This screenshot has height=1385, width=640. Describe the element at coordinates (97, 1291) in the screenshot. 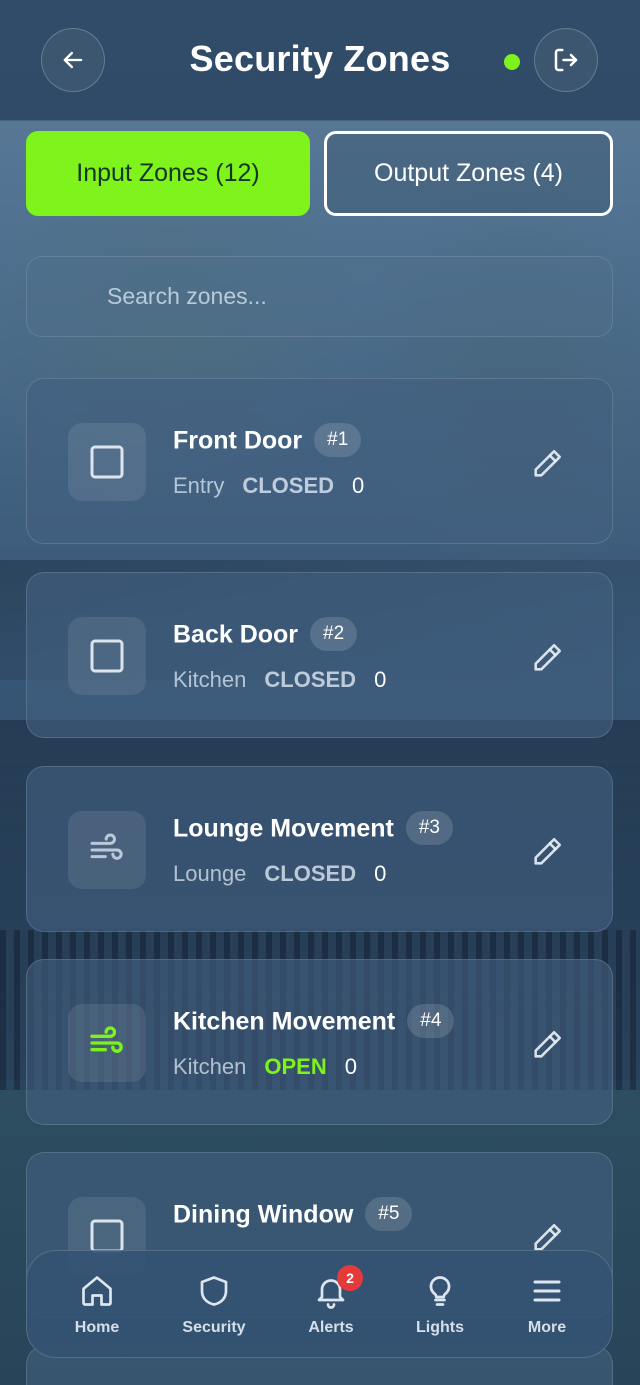

I see `home-icon` at that location.